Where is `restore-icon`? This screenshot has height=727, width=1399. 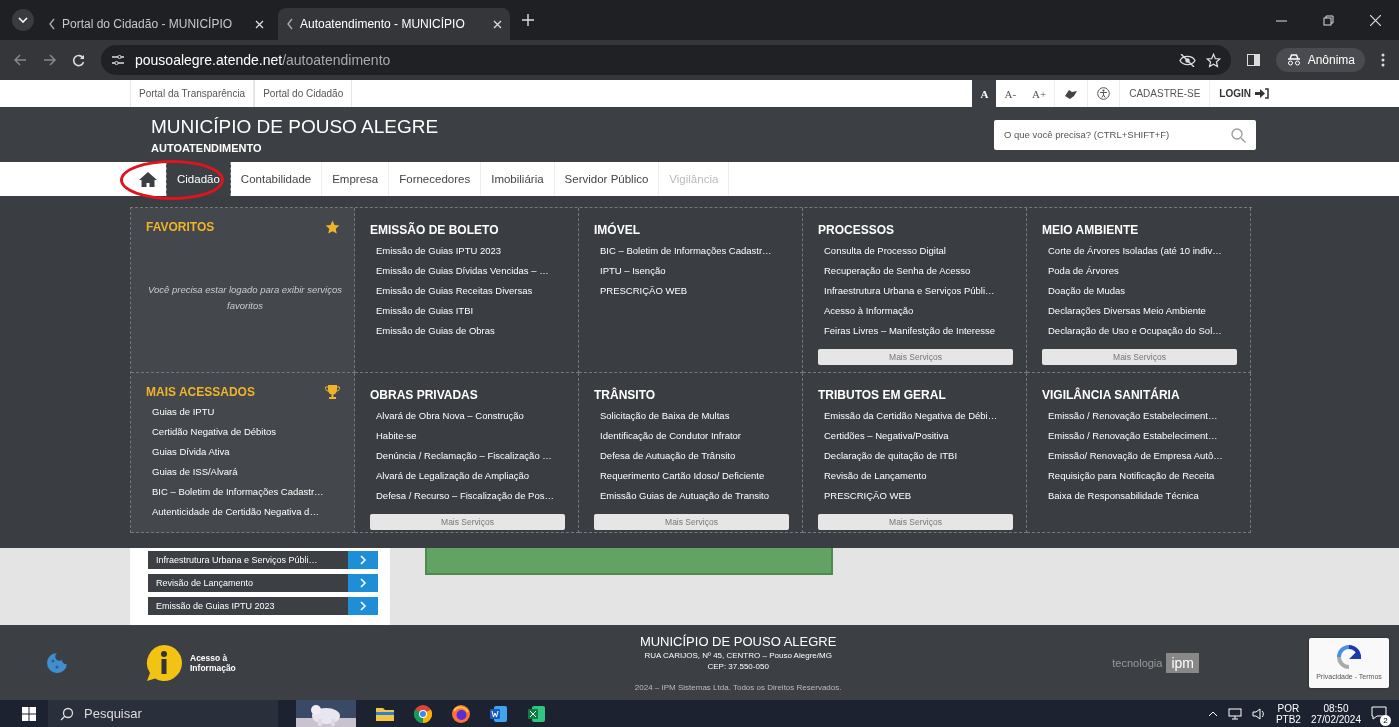
restore-icon is located at coordinates (1328, 20).